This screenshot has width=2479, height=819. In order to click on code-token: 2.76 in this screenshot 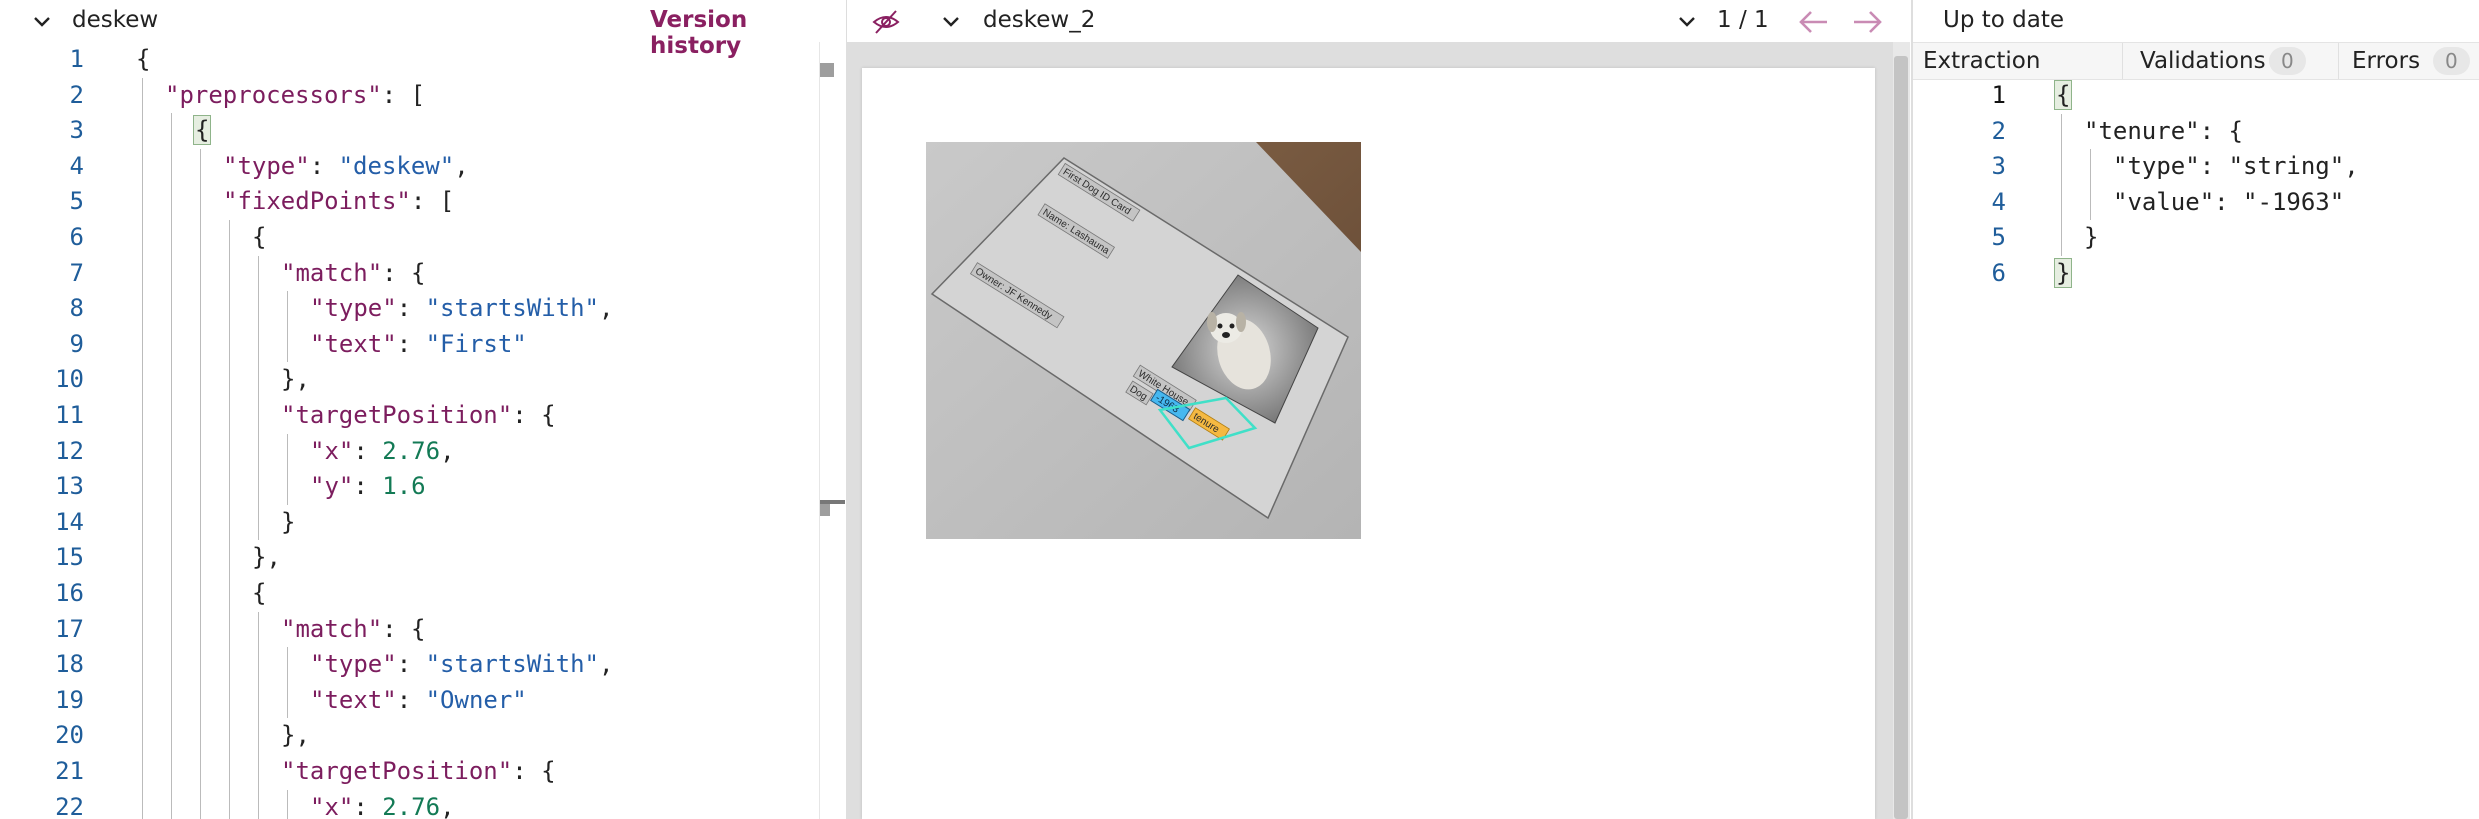, I will do `click(411, 805)`.